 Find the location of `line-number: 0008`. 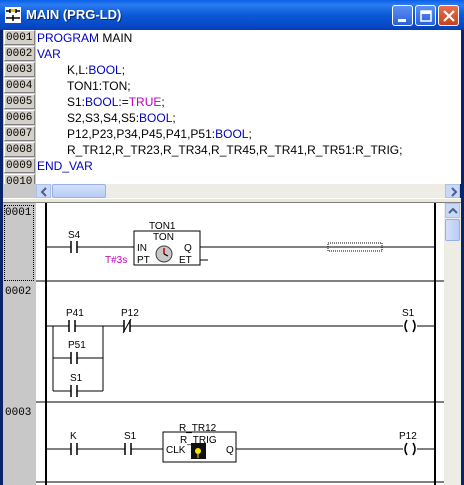

line-number: 0008 is located at coordinates (19, 149).